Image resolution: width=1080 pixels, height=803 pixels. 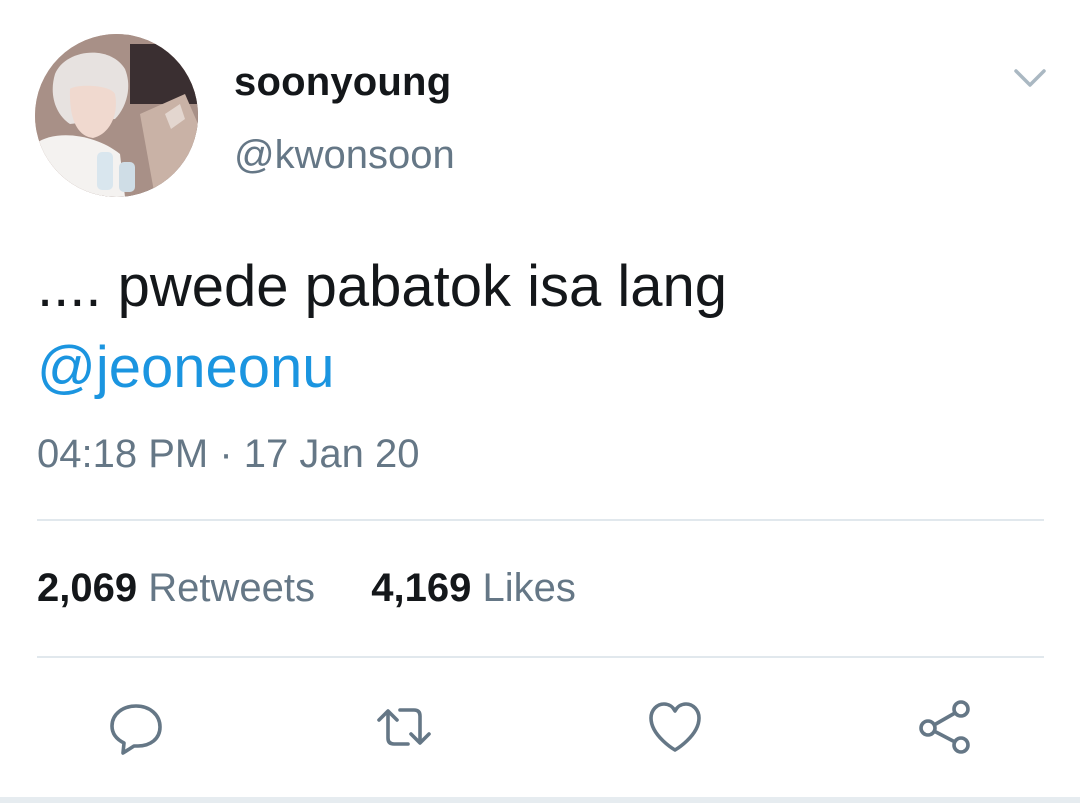 I want to click on reply-button, so click(x=136, y=727).